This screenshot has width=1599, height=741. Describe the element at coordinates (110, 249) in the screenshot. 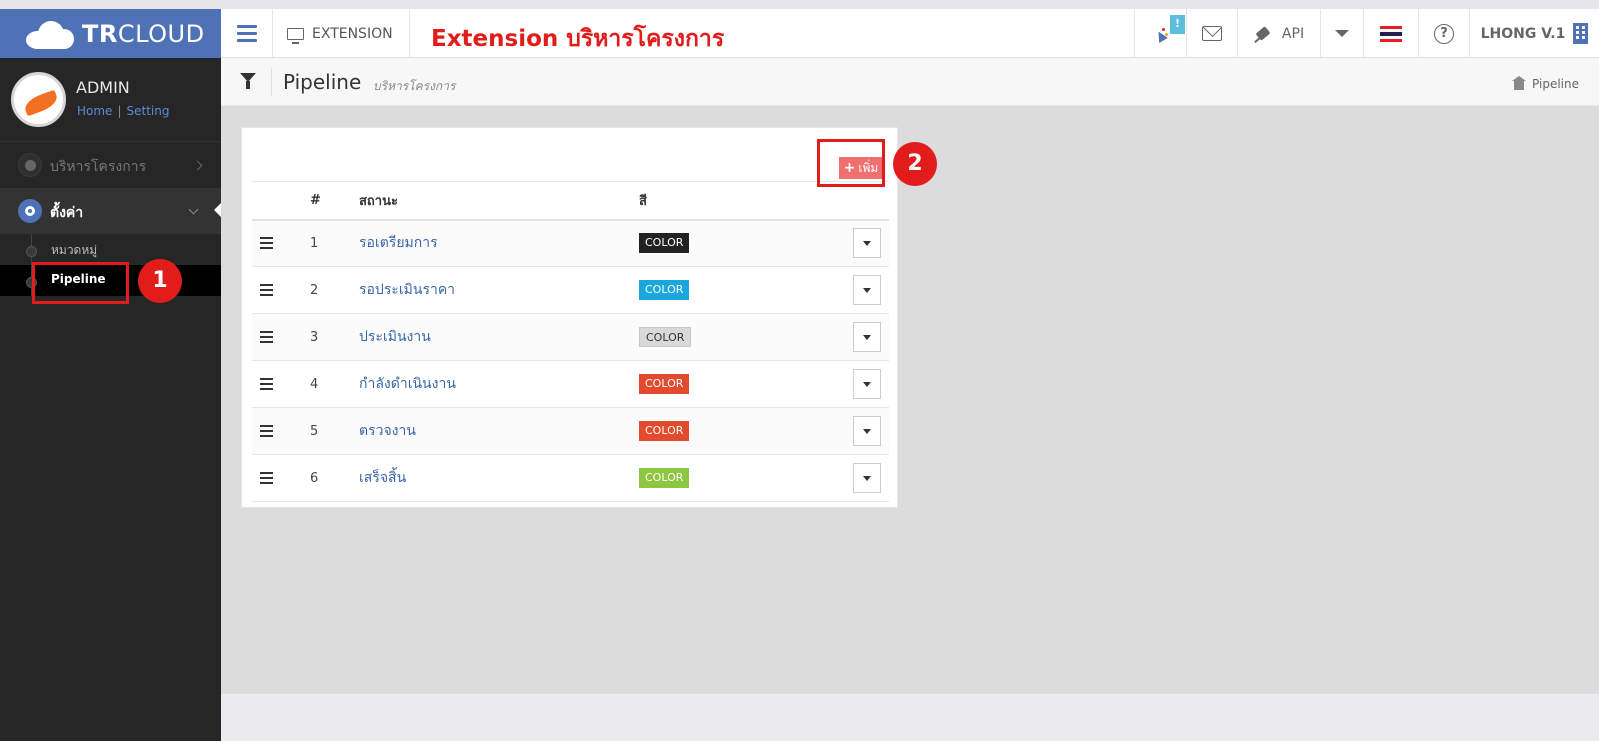

I see `sidebar-subitem-category: หมวดหมู่` at that location.